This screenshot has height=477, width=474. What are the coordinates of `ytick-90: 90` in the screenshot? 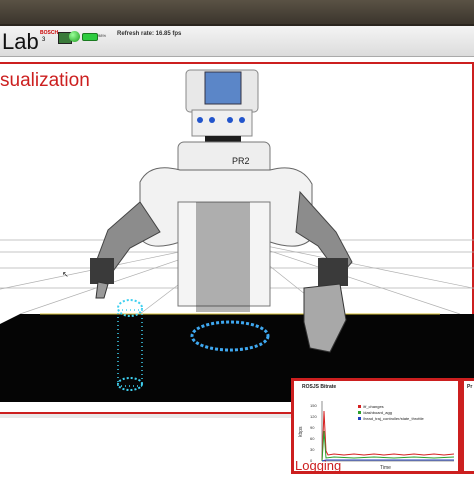 It's located at (312, 427).